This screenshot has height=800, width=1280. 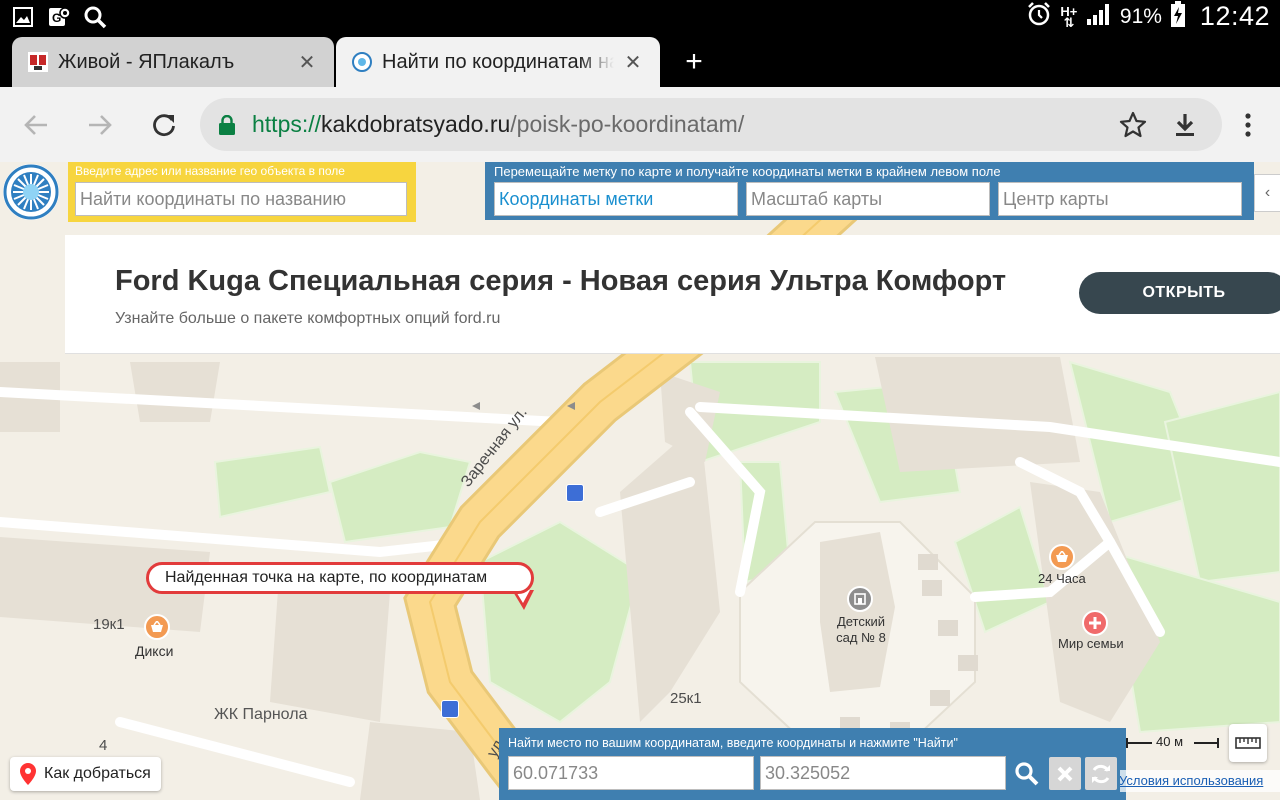 What do you see at coordinates (860, 599) in the screenshot?
I see `kindergarten-icon` at bounding box center [860, 599].